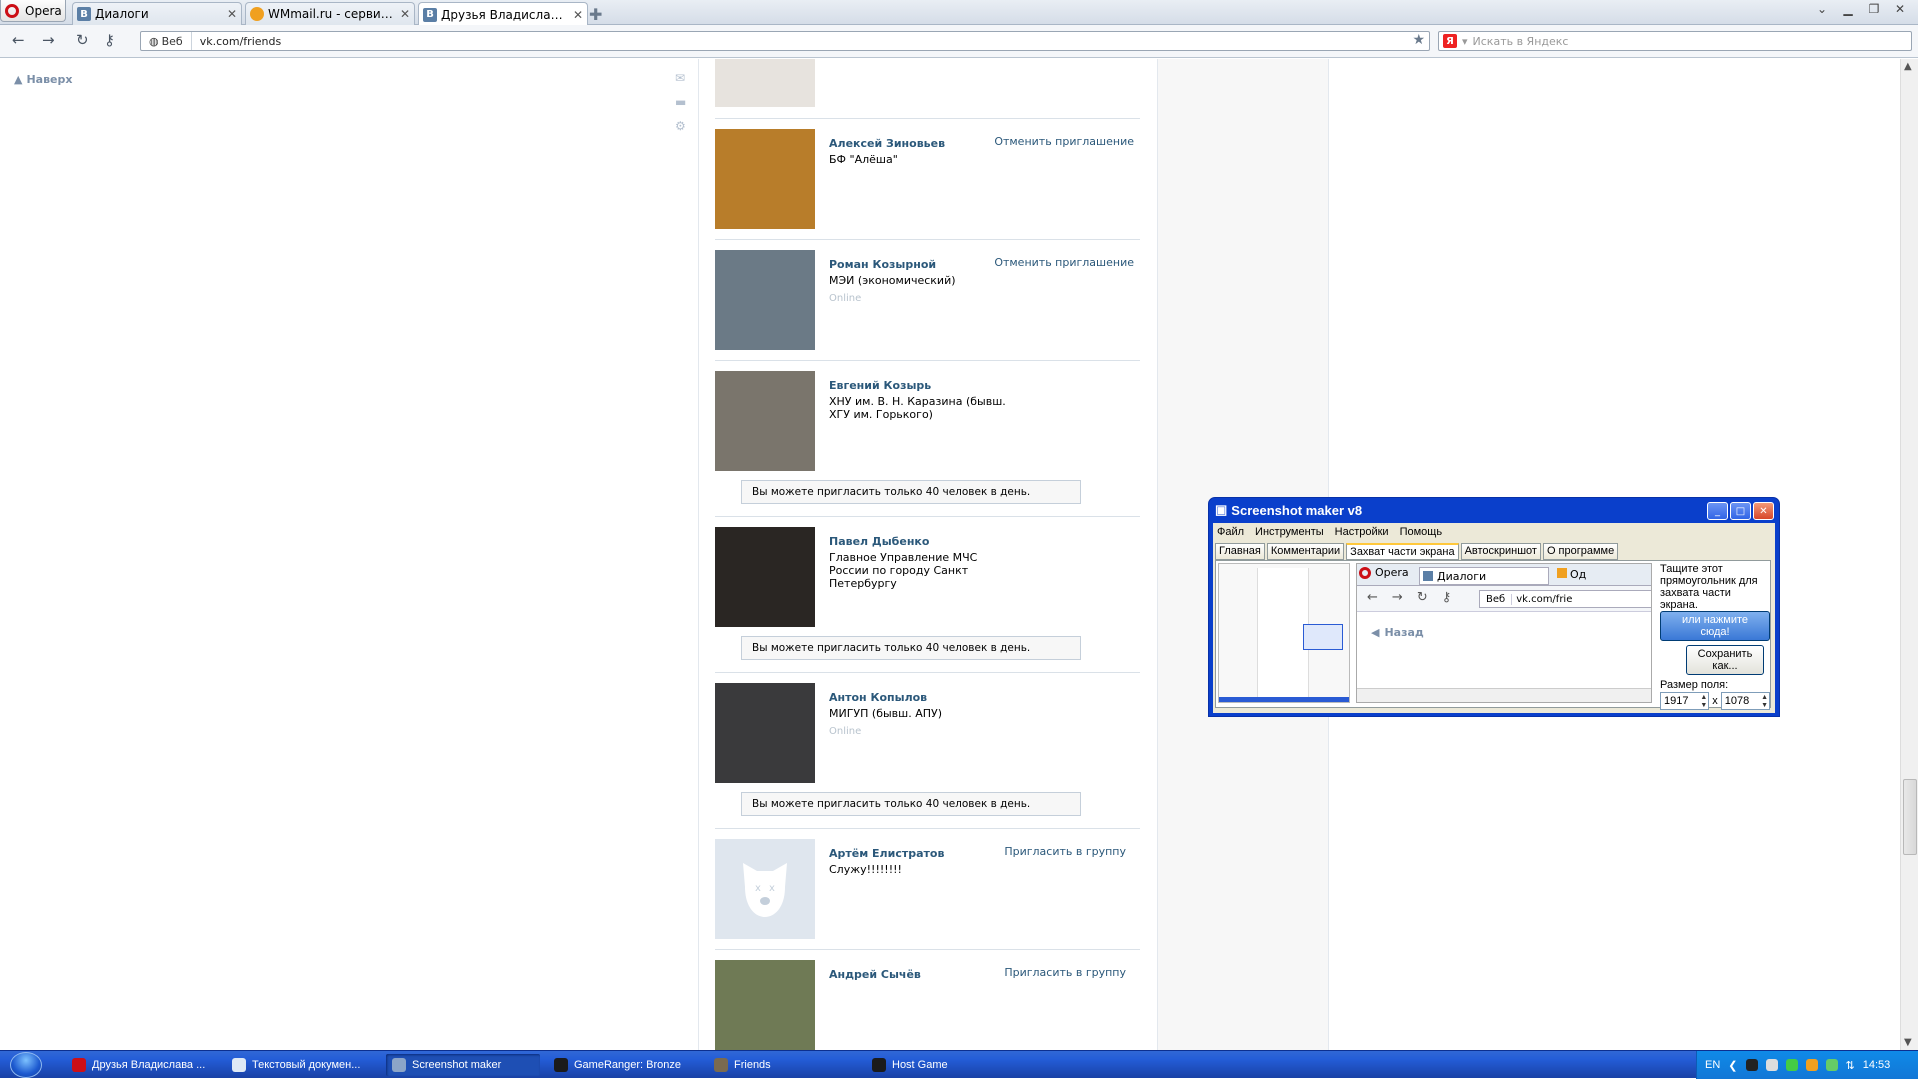 The width and height of the screenshot is (1918, 1079). I want to click on height-value: 1078, so click(1737, 701).